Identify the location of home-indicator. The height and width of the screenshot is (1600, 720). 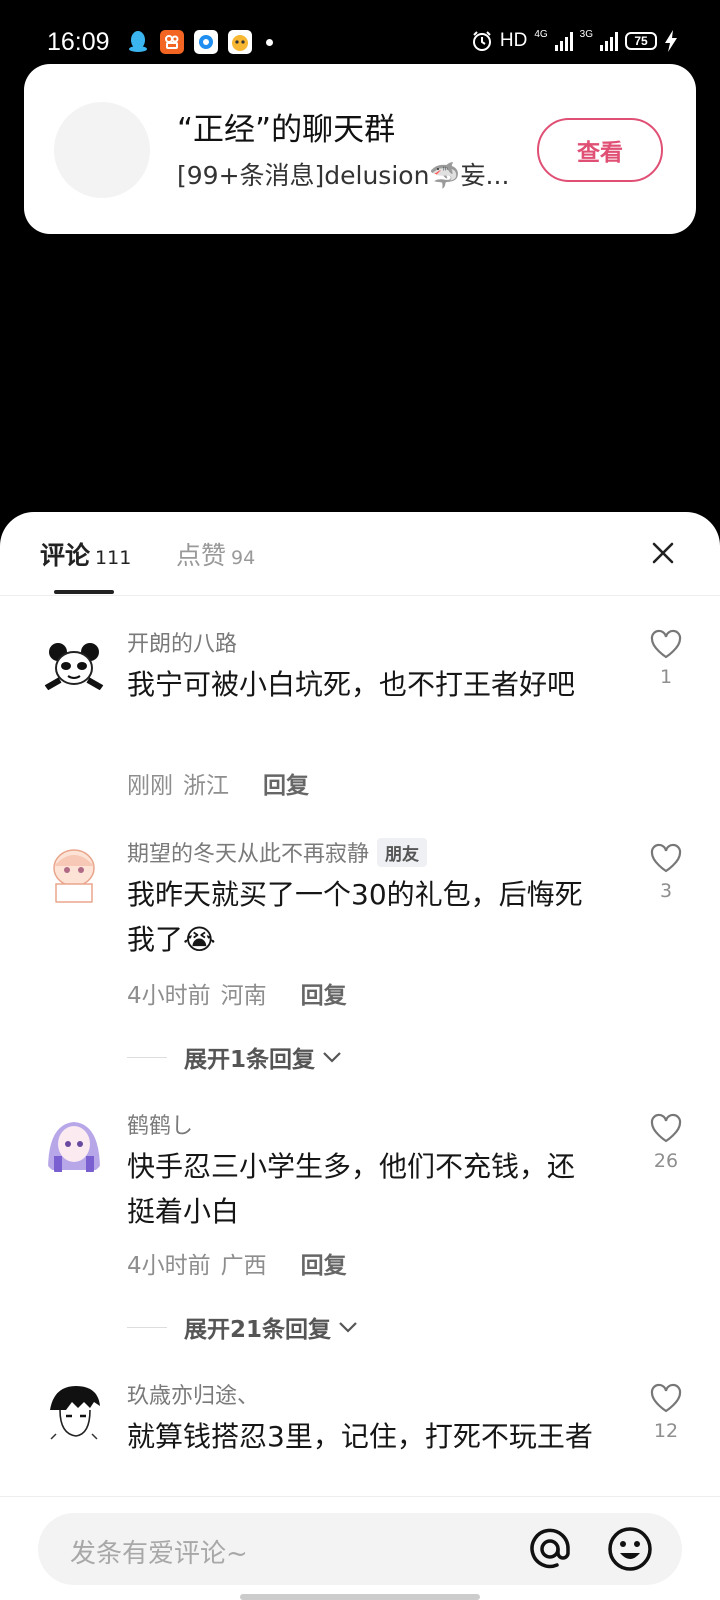
(360, 1597).